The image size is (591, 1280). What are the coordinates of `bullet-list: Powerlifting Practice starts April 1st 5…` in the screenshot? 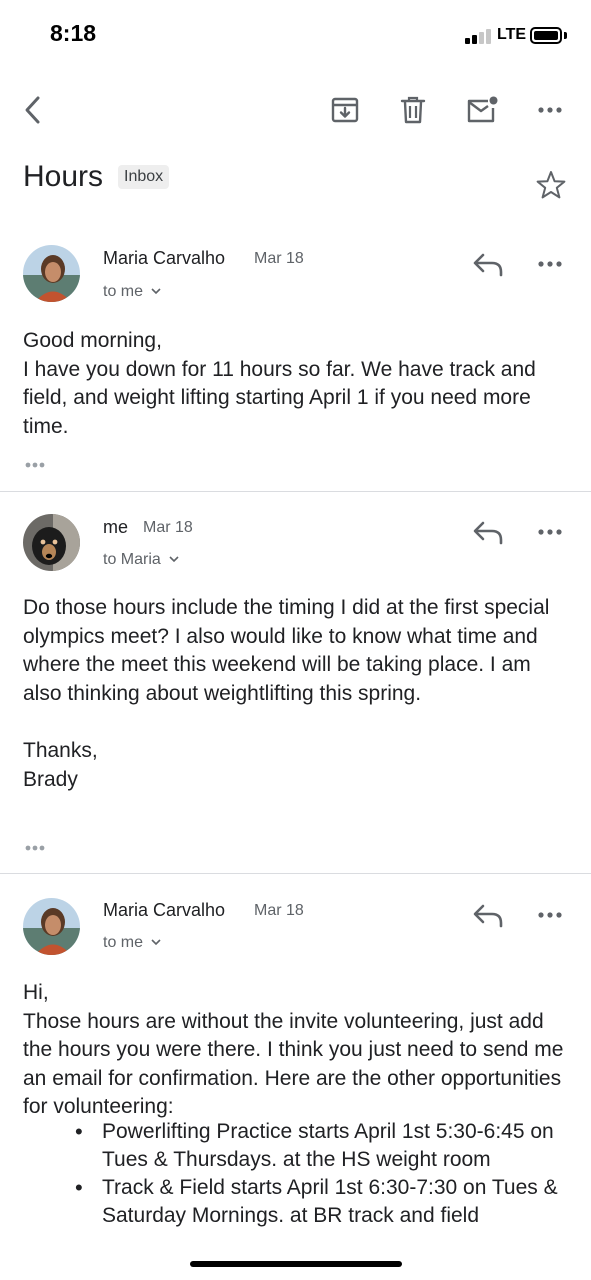 It's located at (323, 1174).